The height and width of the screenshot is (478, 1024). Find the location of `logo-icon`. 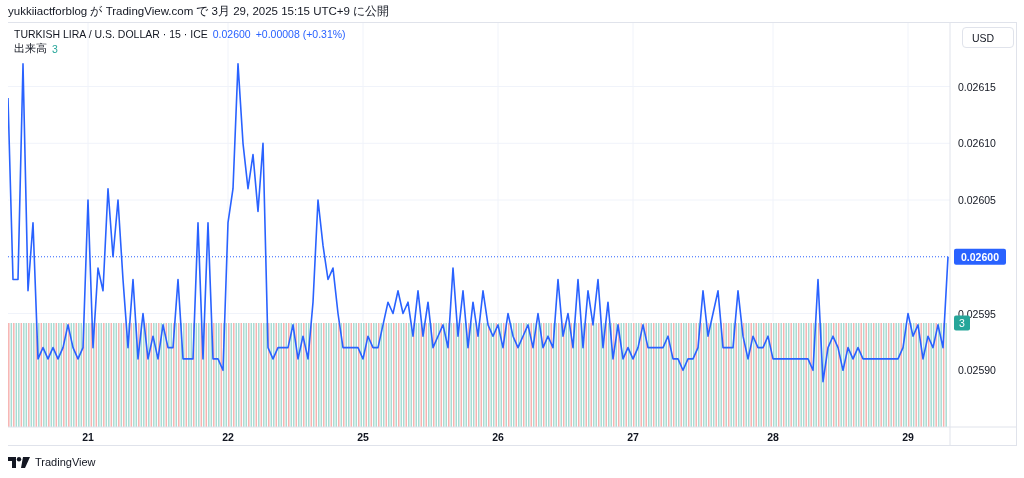

logo-icon is located at coordinates (19, 462).